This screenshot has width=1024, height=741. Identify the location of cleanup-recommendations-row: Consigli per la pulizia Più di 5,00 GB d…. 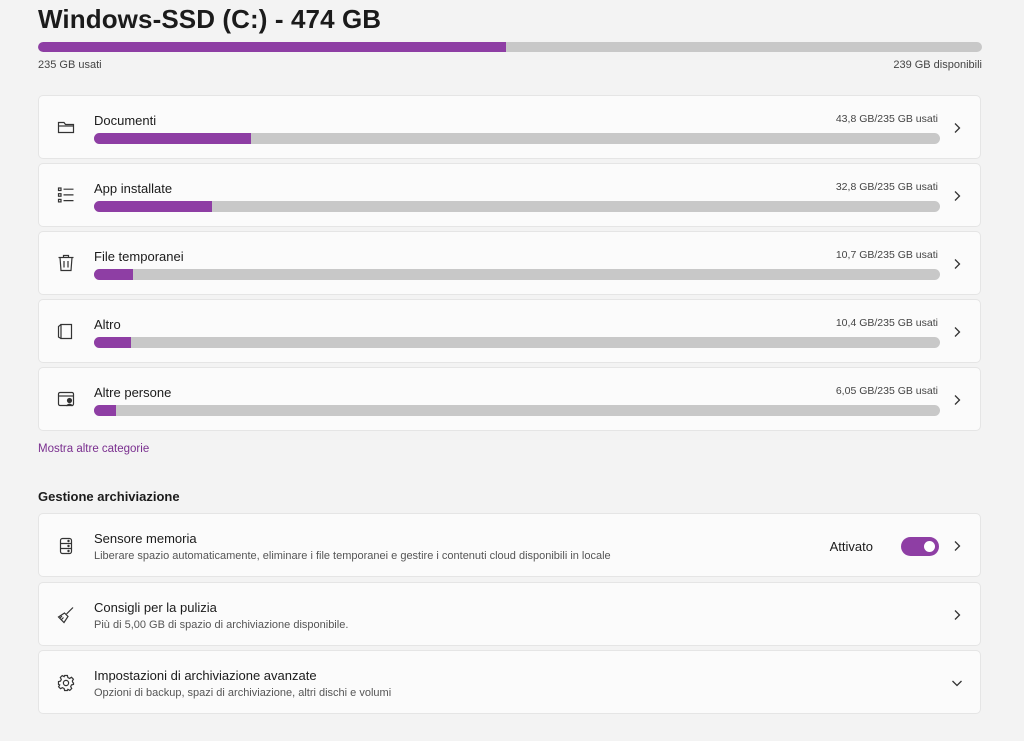
(509, 614).